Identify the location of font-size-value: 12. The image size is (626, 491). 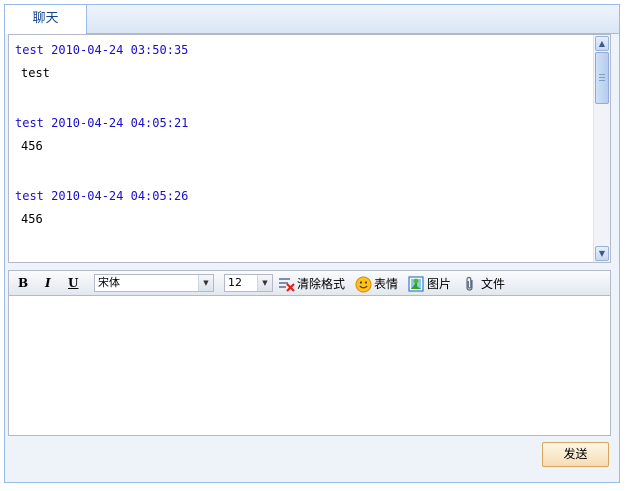
(235, 282).